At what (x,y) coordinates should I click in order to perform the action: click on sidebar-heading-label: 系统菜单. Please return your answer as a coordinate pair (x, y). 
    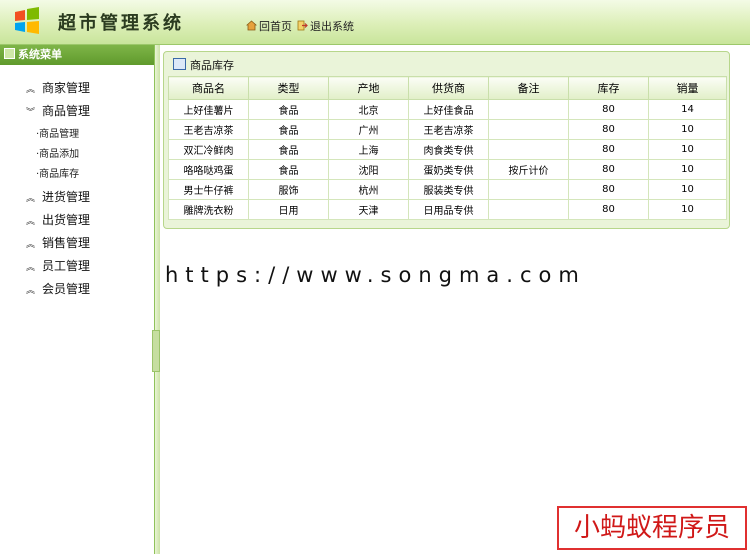
    Looking at the image, I should click on (40, 54).